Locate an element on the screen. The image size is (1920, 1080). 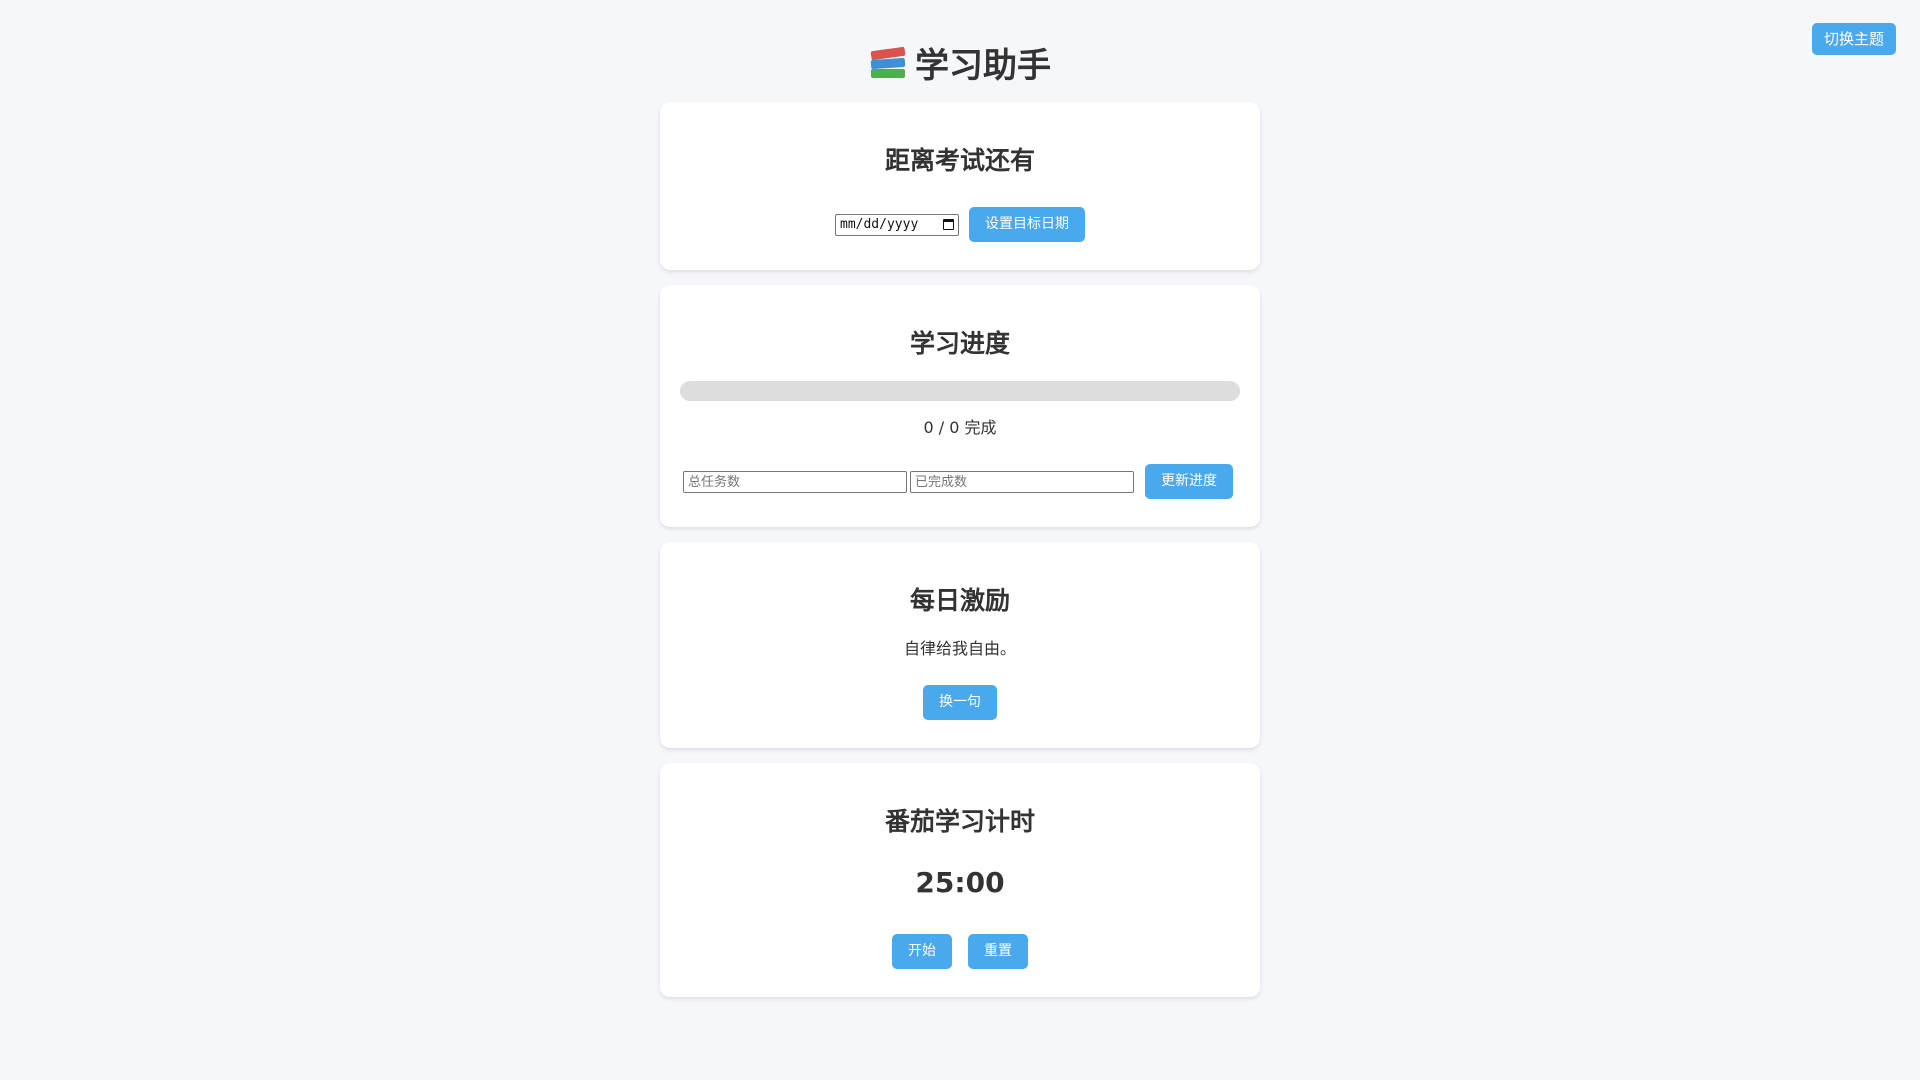
exam-countdown-title: 距离考试还有 is located at coordinates (959, 160).